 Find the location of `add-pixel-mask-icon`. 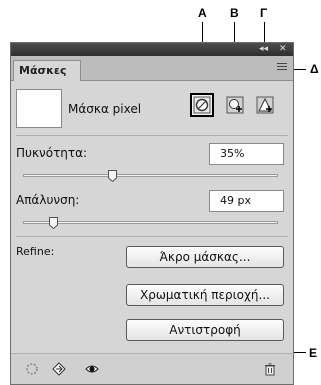

add-pixel-mask-icon is located at coordinates (235, 105).